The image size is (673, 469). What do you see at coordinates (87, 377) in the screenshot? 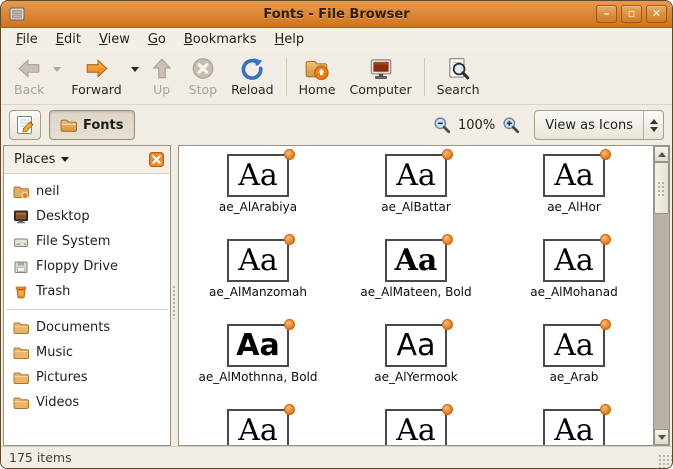
I see `sidebar-item-pictures: Pictures` at bounding box center [87, 377].